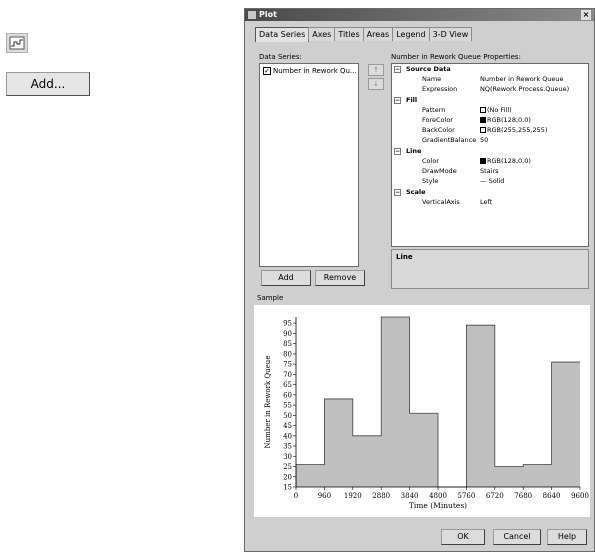  I want to click on section-fill: − Fill, so click(490, 100).